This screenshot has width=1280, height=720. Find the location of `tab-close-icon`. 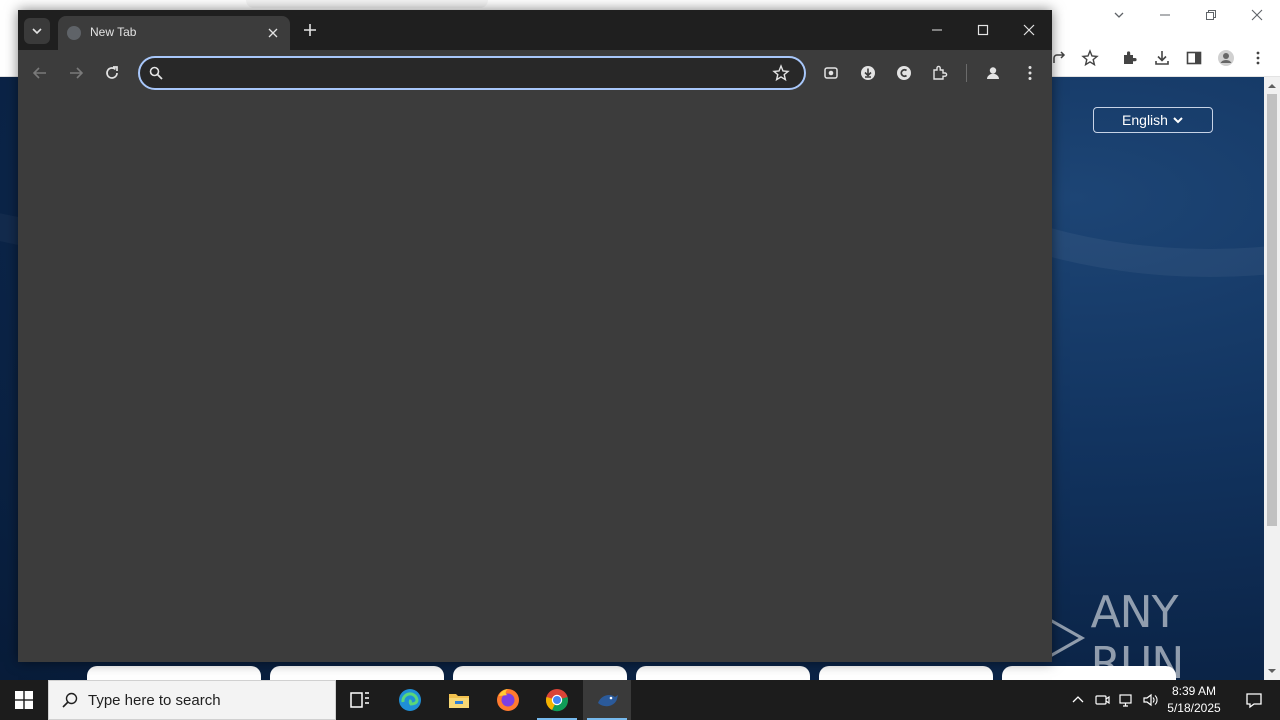

tab-close-icon is located at coordinates (273, 33).